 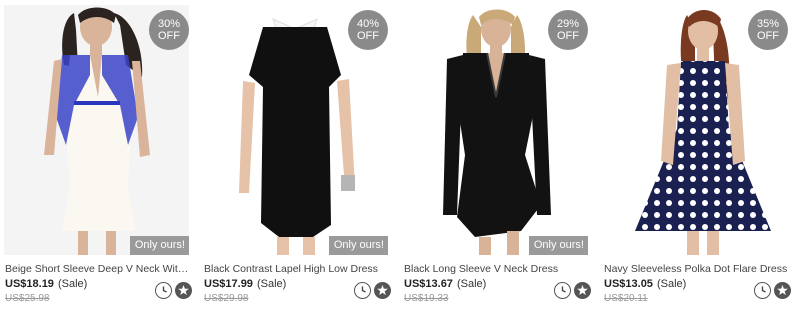 What do you see at coordinates (496, 269) in the screenshot?
I see `product-name-link: Black Long Sleeve V Neck Dress` at bounding box center [496, 269].